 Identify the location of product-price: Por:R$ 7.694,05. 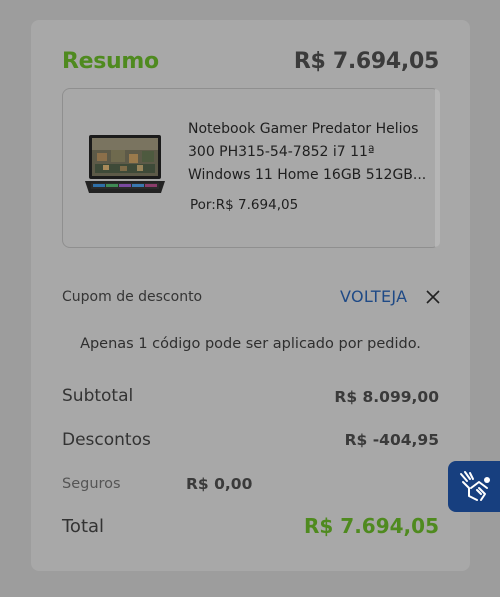
(244, 205).